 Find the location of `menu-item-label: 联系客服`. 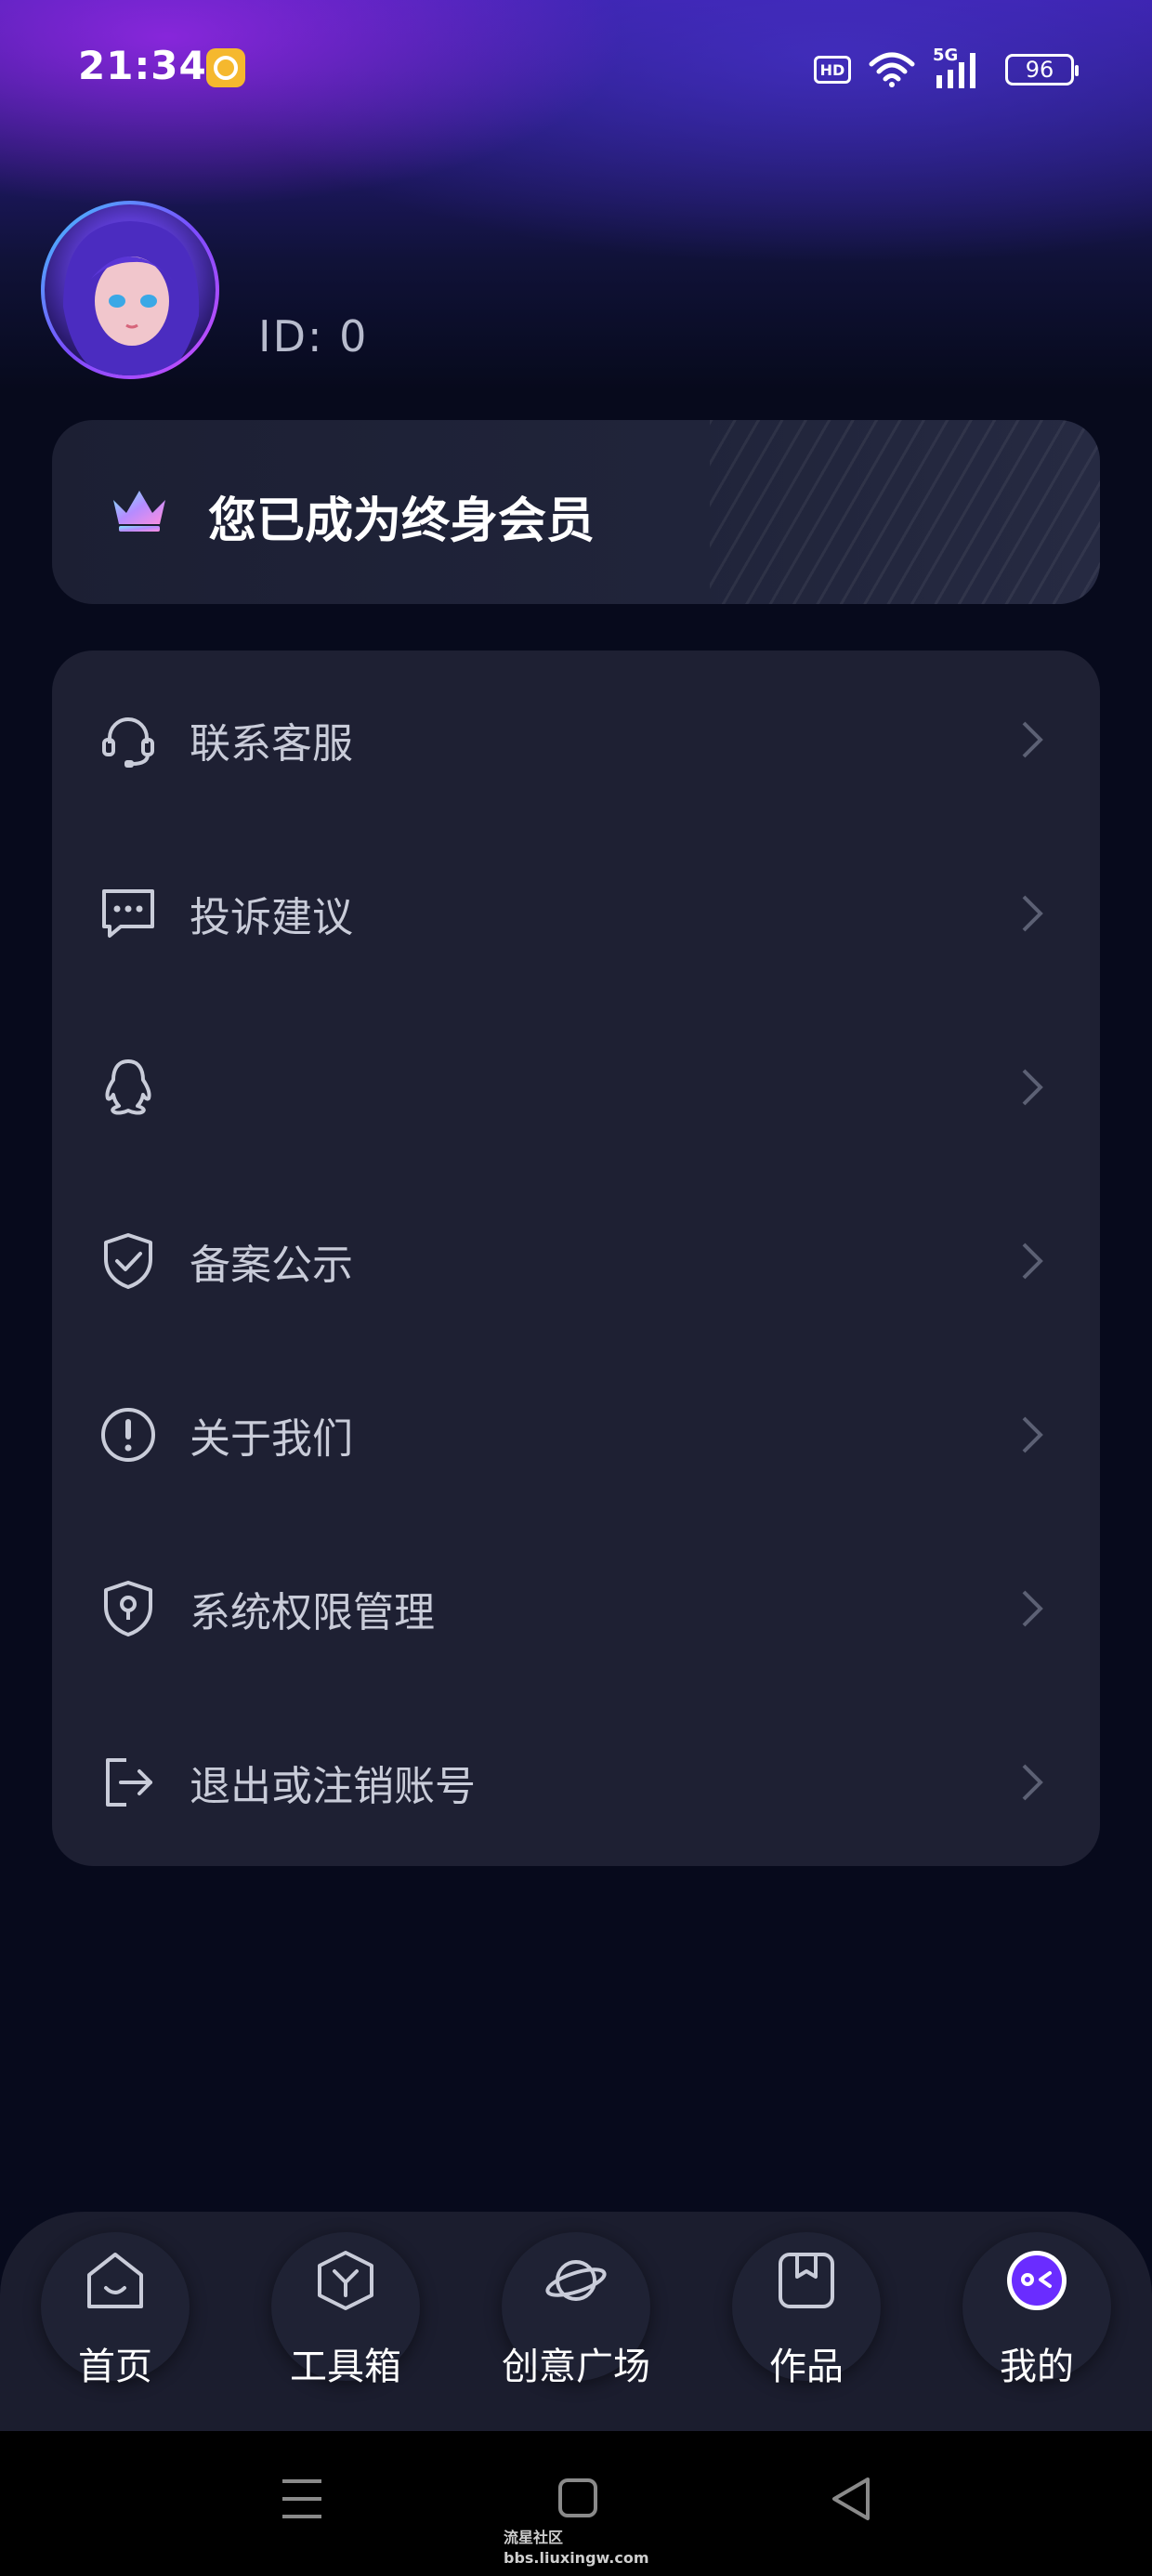

menu-item-label: 联系客服 is located at coordinates (271, 744).